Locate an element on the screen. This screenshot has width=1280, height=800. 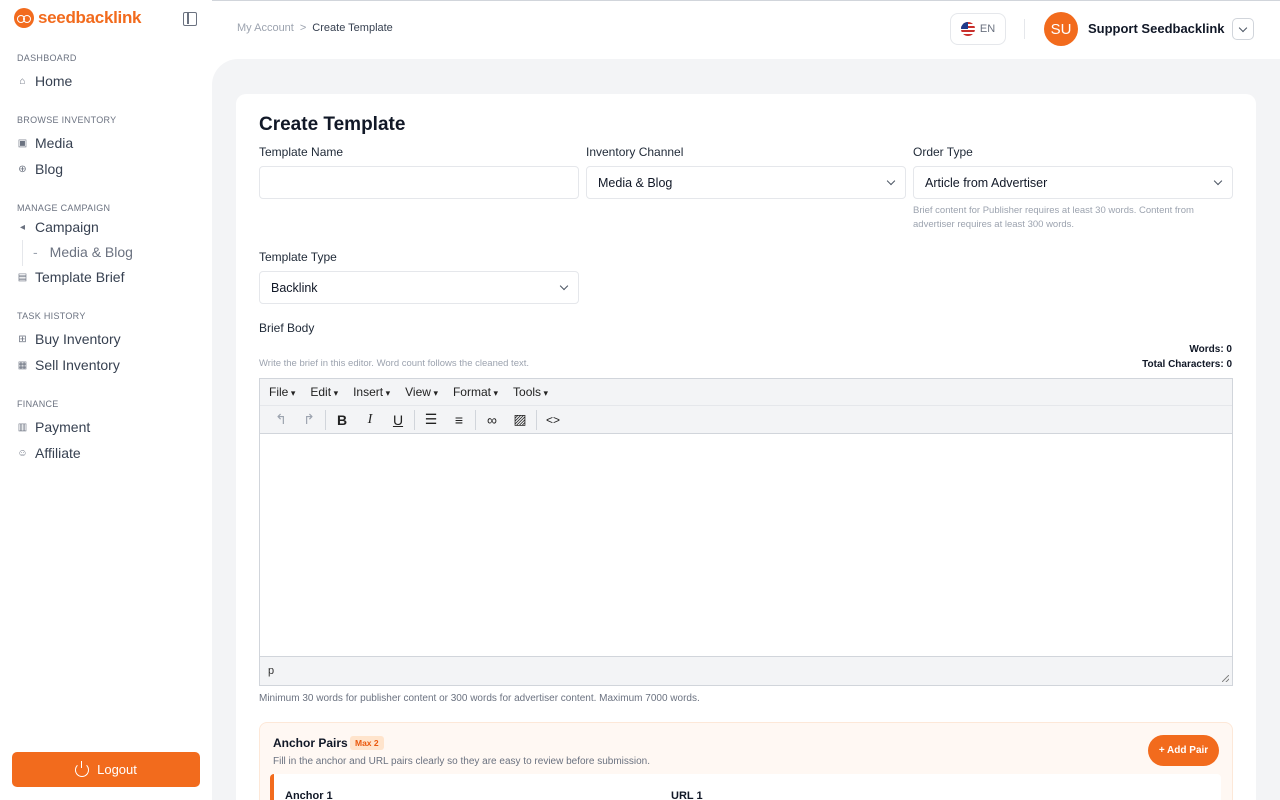
sidebar-item-label: Media & Blog is located at coordinates (91, 252).